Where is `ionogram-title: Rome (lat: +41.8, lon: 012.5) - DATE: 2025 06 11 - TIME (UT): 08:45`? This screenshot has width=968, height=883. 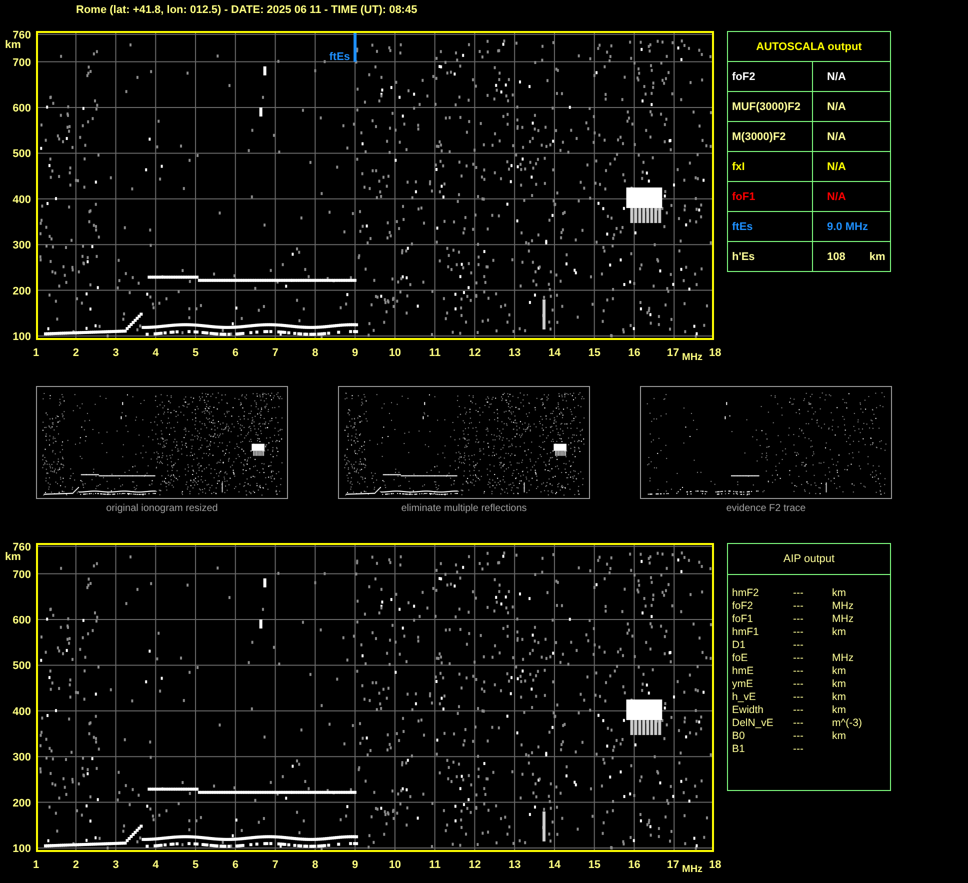 ionogram-title: Rome (lat: +41.8, lon: 012.5) - DATE: 2025 06 11 - TIME (UT): 08:45 is located at coordinates (247, 10).